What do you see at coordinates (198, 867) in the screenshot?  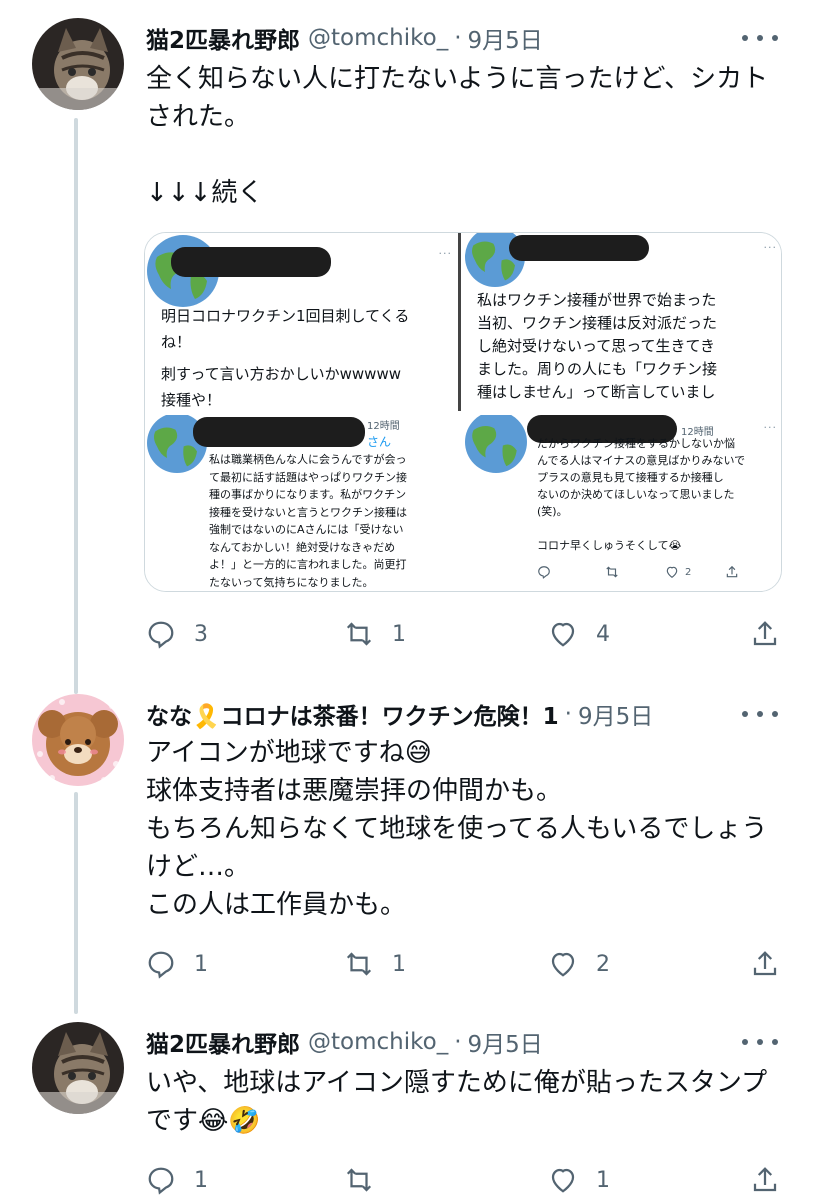 I see `tweet-text-line: けど…。` at bounding box center [198, 867].